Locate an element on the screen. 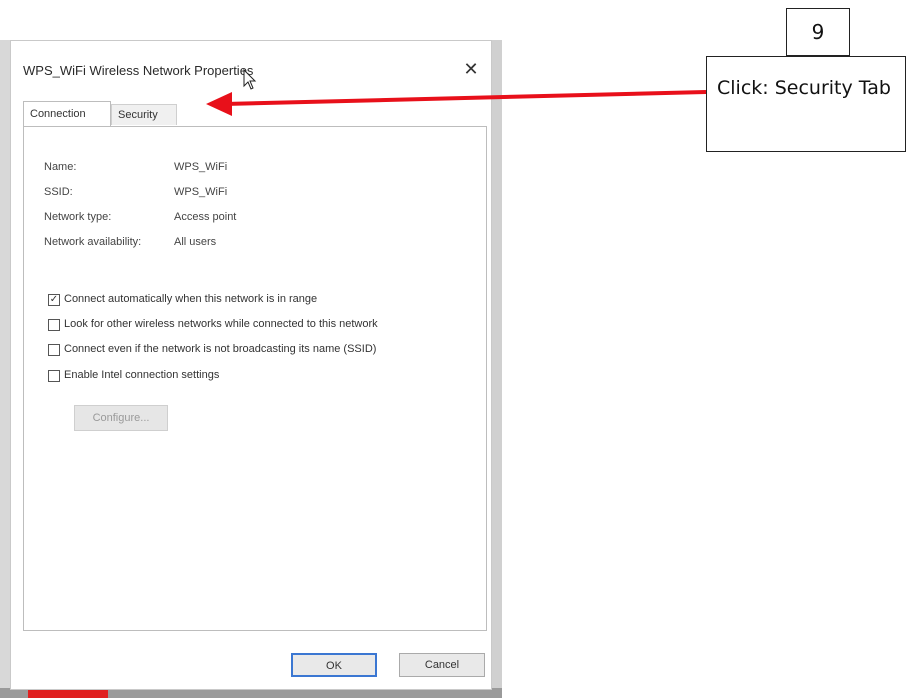 This screenshot has height=698, width=916. step-number-badge: 9 is located at coordinates (818, 32).